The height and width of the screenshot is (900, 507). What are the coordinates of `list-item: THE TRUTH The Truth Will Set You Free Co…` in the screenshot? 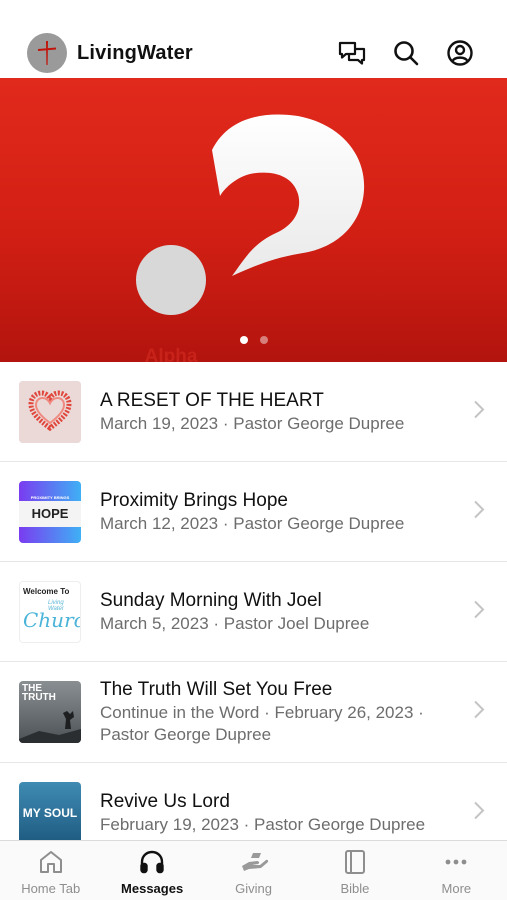 It's located at (253, 712).